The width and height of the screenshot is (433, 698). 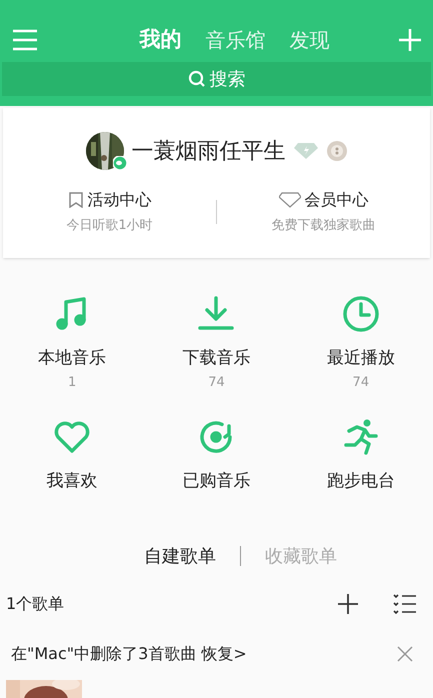 I want to click on shortcut-label: 最近播放, so click(x=360, y=358).